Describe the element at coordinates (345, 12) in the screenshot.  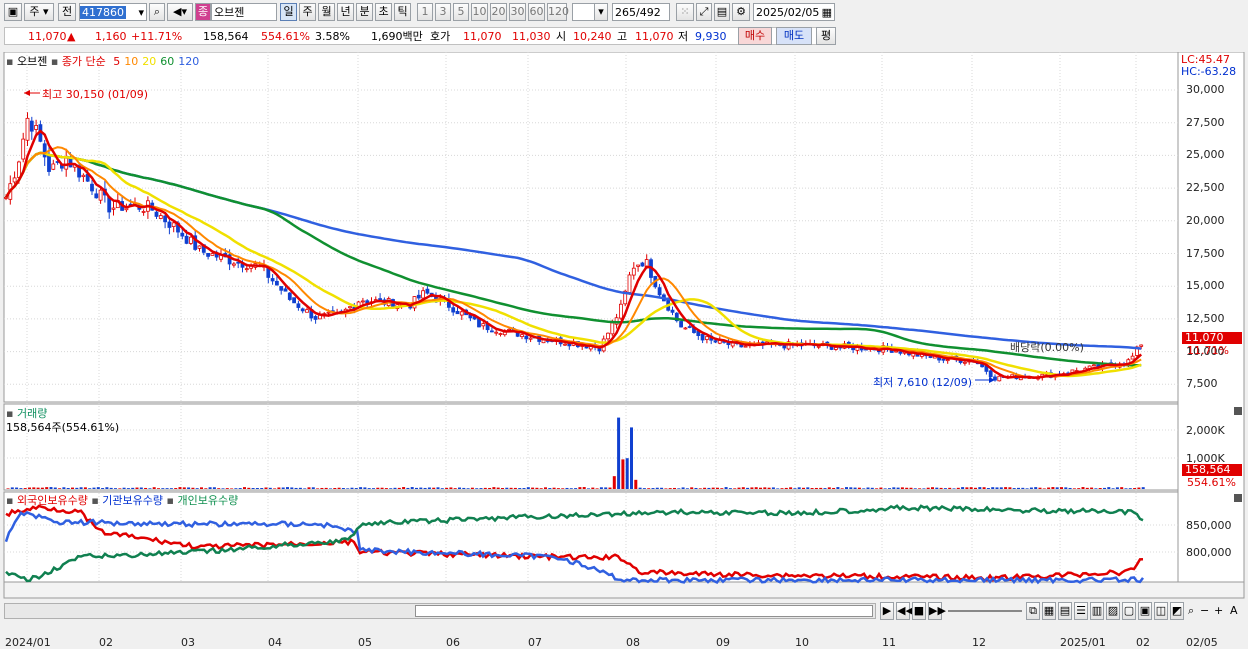
I see `period-button: 년` at that location.